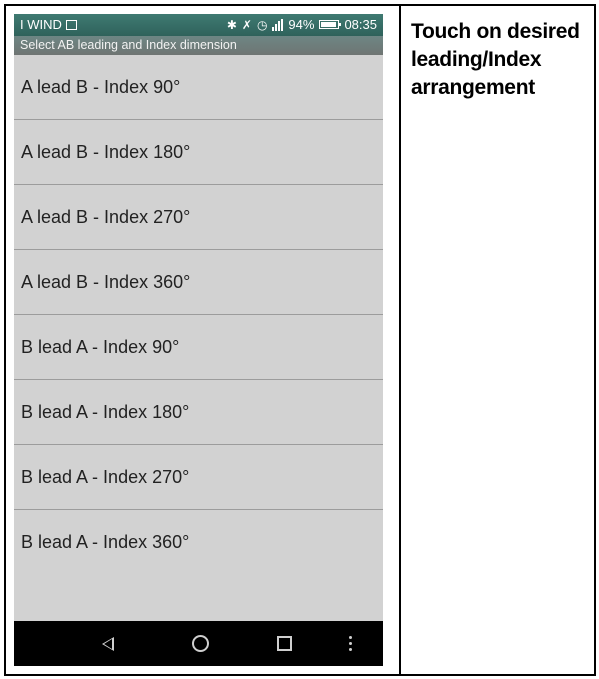 The height and width of the screenshot is (679, 599). Describe the element at coordinates (198, 45) in the screenshot. I see `screen-subtitle: Select AB leading and Index dimension` at that location.